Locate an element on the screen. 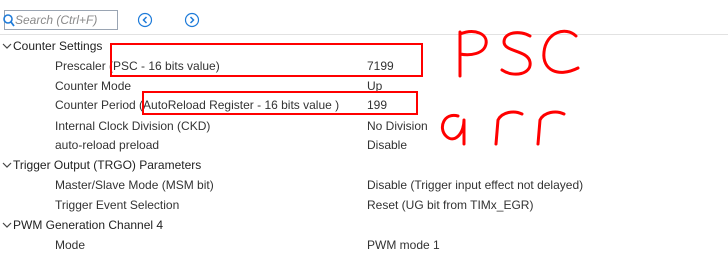 This screenshot has height=255, width=728. param-value: PWM mode 1 is located at coordinates (403, 245).